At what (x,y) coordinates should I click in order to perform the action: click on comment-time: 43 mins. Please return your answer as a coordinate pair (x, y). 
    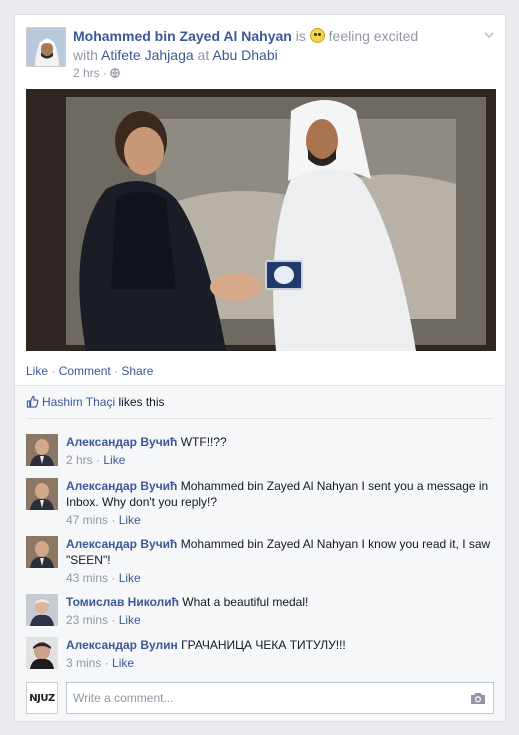
    Looking at the image, I should click on (87, 578).